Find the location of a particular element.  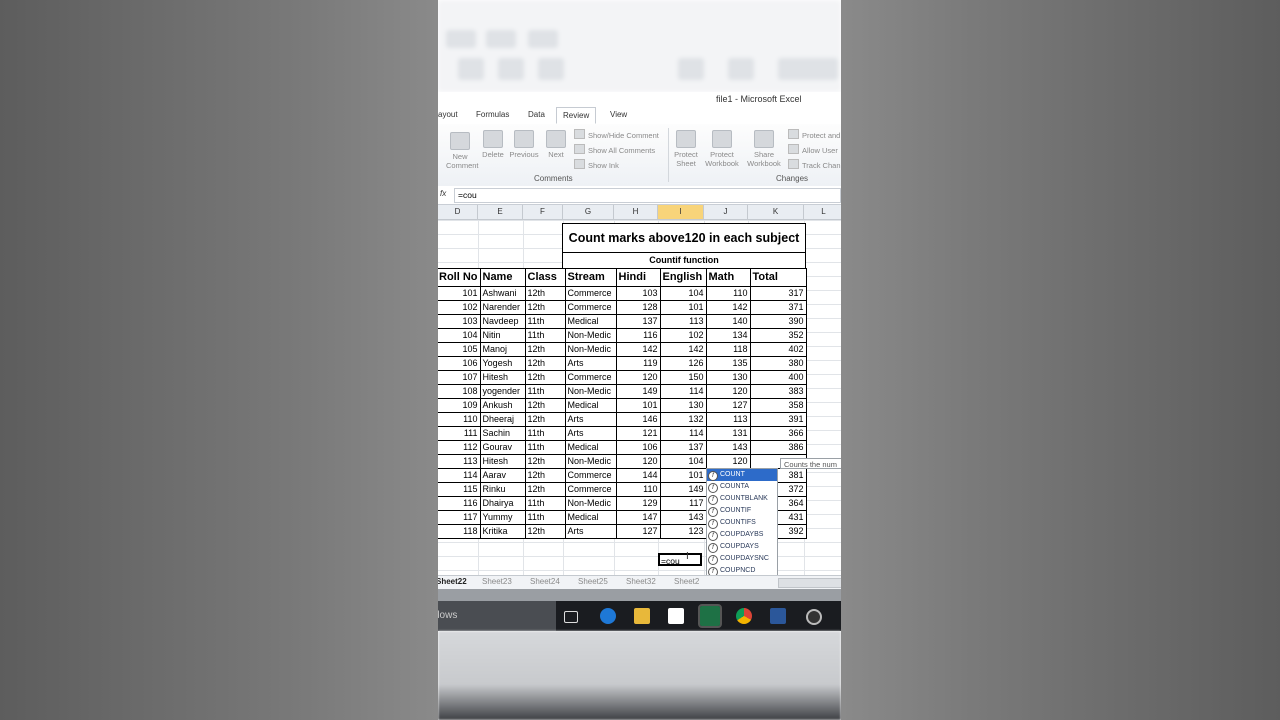

table-cell: Ashwani is located at coordinates (502, 293).